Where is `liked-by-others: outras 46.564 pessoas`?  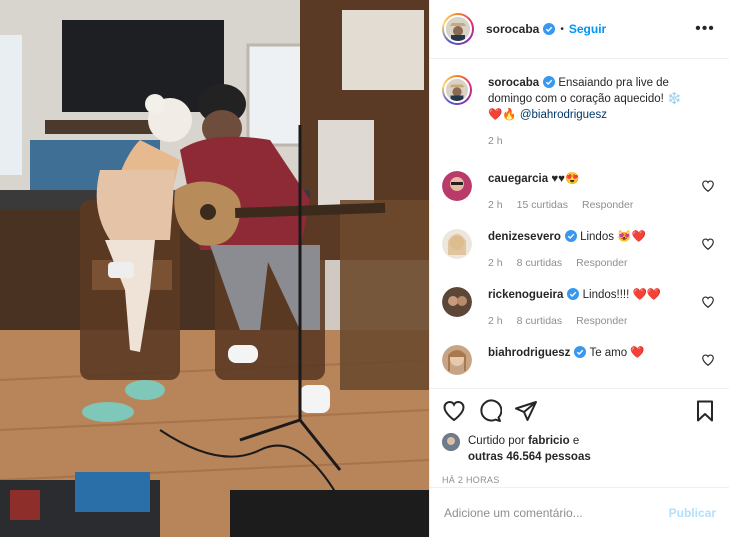 liked-by-others: outras 46.564 pessoas is located at coordinates (529, 457).